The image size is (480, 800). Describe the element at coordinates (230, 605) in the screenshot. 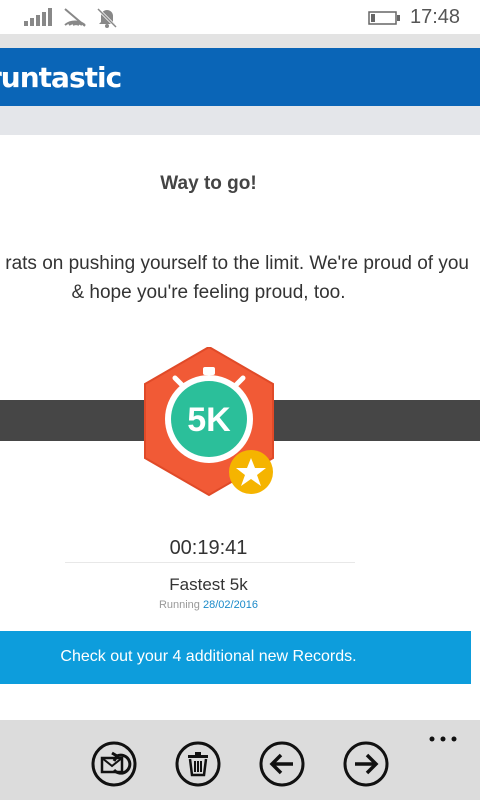

I see `record-date: 28/02/2016` at that location.